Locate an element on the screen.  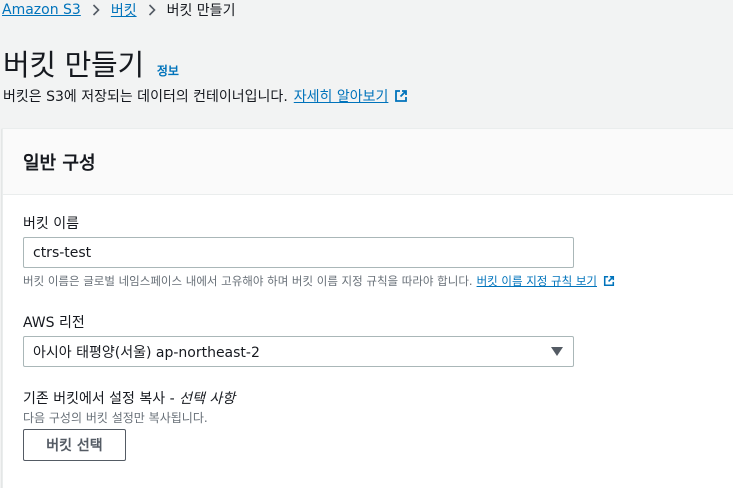
optional-tag: 선택 사항 is located at coordinates (207, 399).